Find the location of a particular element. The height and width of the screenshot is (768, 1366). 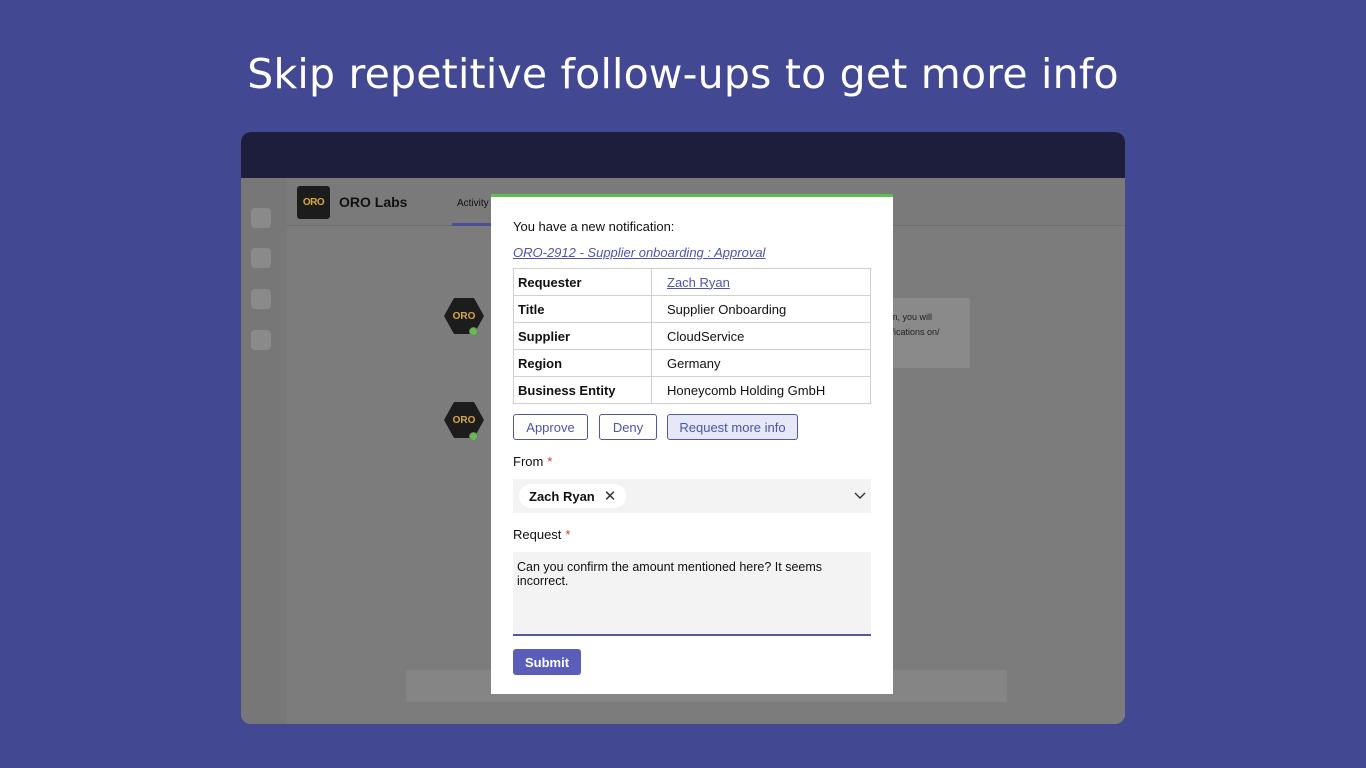

chevron-down-icon is located at coordinates (860, 495).